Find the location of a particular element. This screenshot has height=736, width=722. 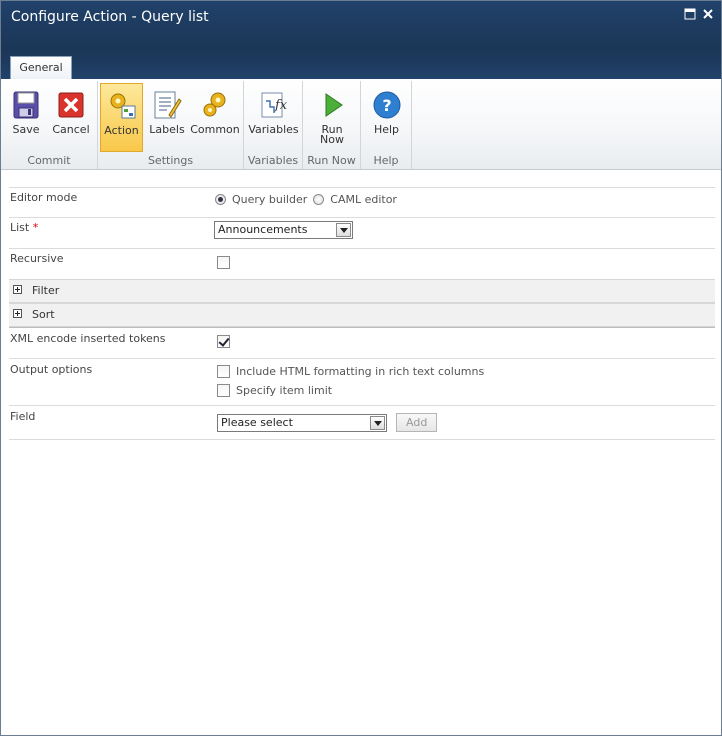

help-icon: ? is located at coordinates (387, 105).